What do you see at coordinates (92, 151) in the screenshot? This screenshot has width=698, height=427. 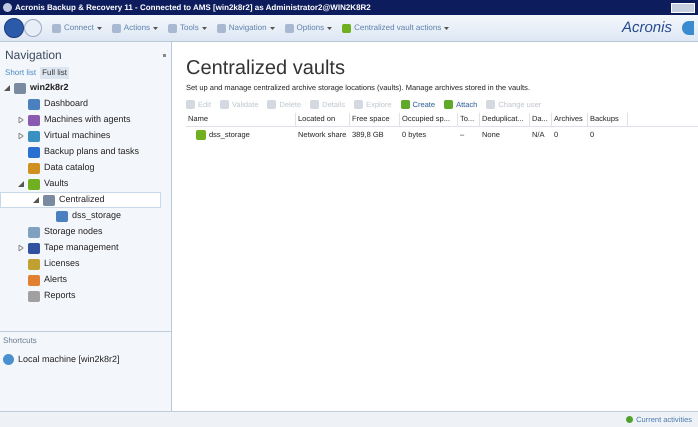 I see `tree-label: Backup plans and tasks` at bounding box center [92, 151].